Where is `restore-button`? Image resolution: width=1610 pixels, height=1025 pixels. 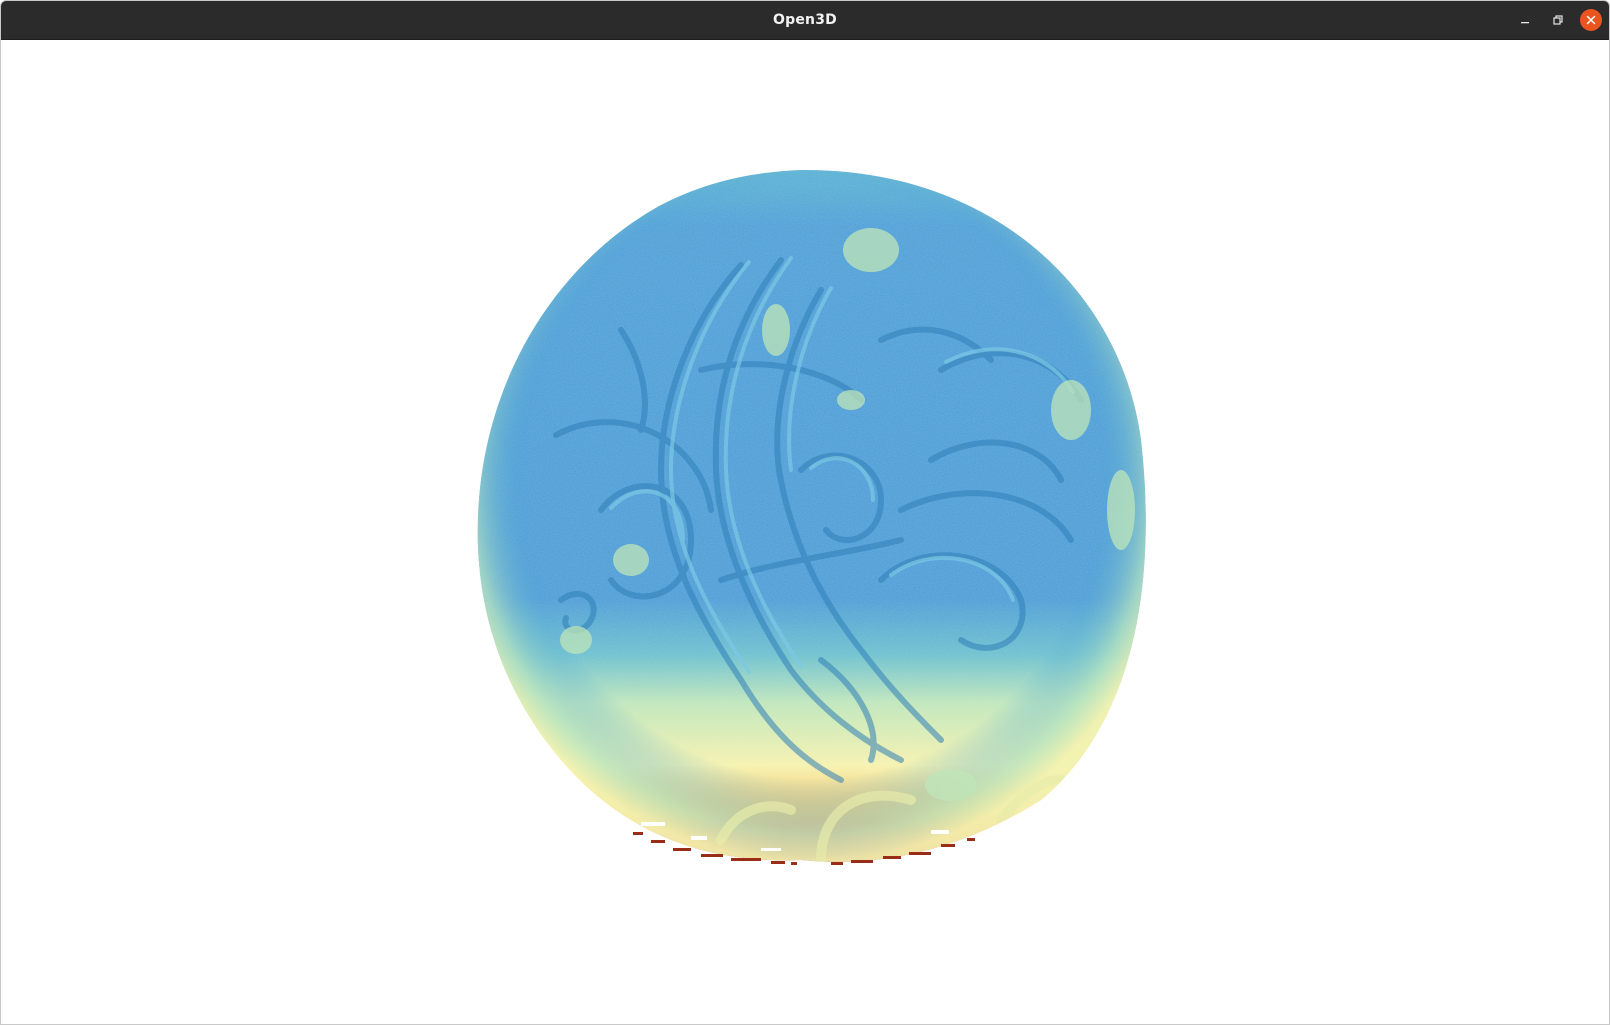 restore-button is located at coordinates (1558, 20).